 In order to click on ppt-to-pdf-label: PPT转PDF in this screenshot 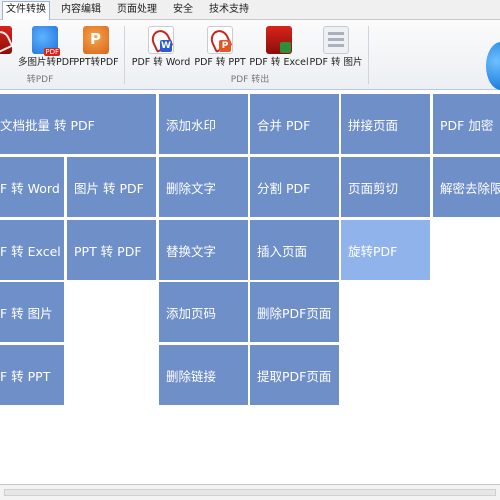, I will do `click(96, 62)`.